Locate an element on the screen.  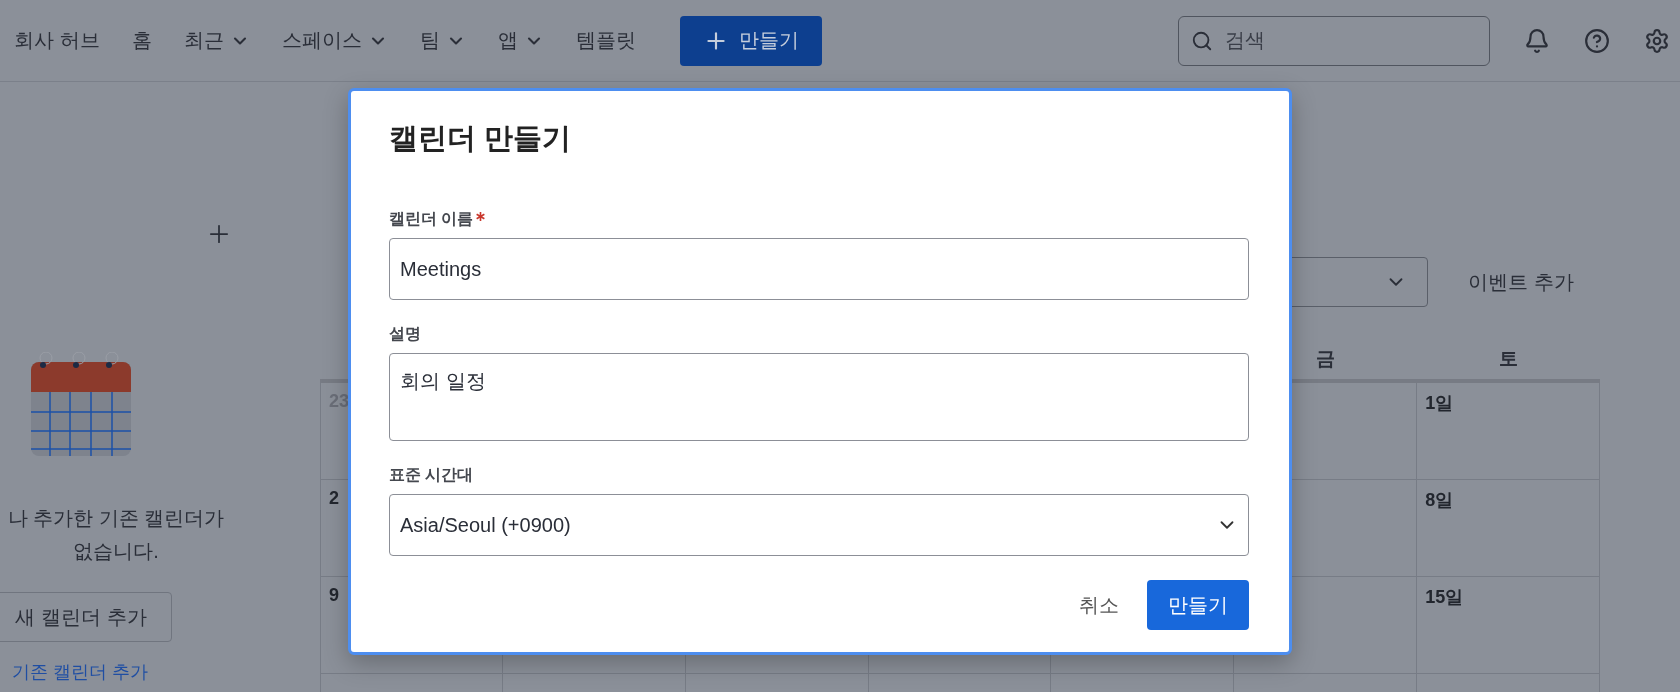
existing-calendar-link: 기존 캘린더 추가 is located at coordinates (80, 672).